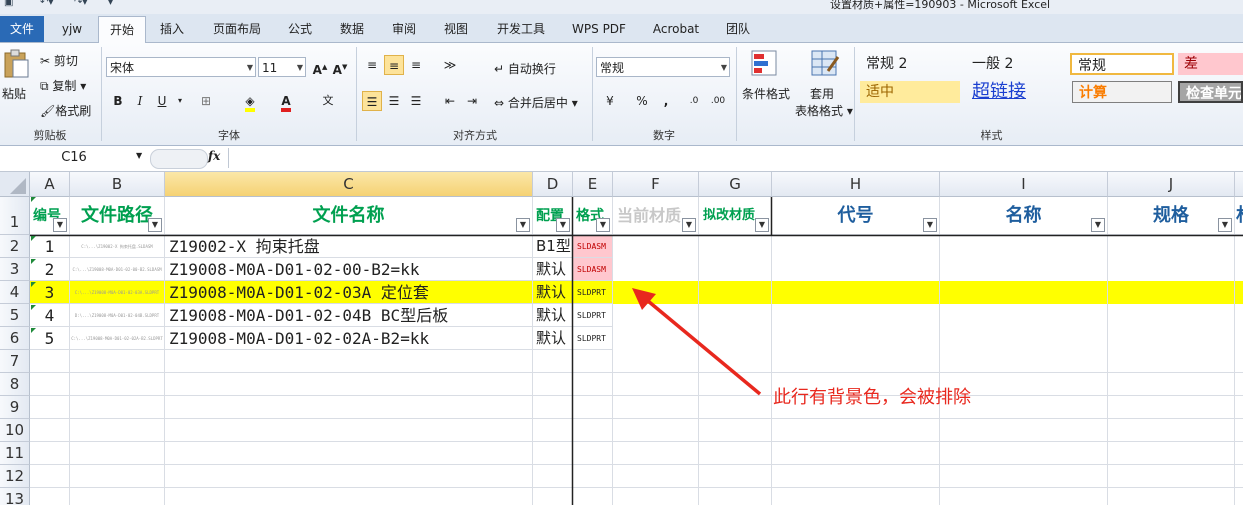  I want to click on window-title: 设置材质+属性=190903 - Microsoft Excel, so click(940, 5).